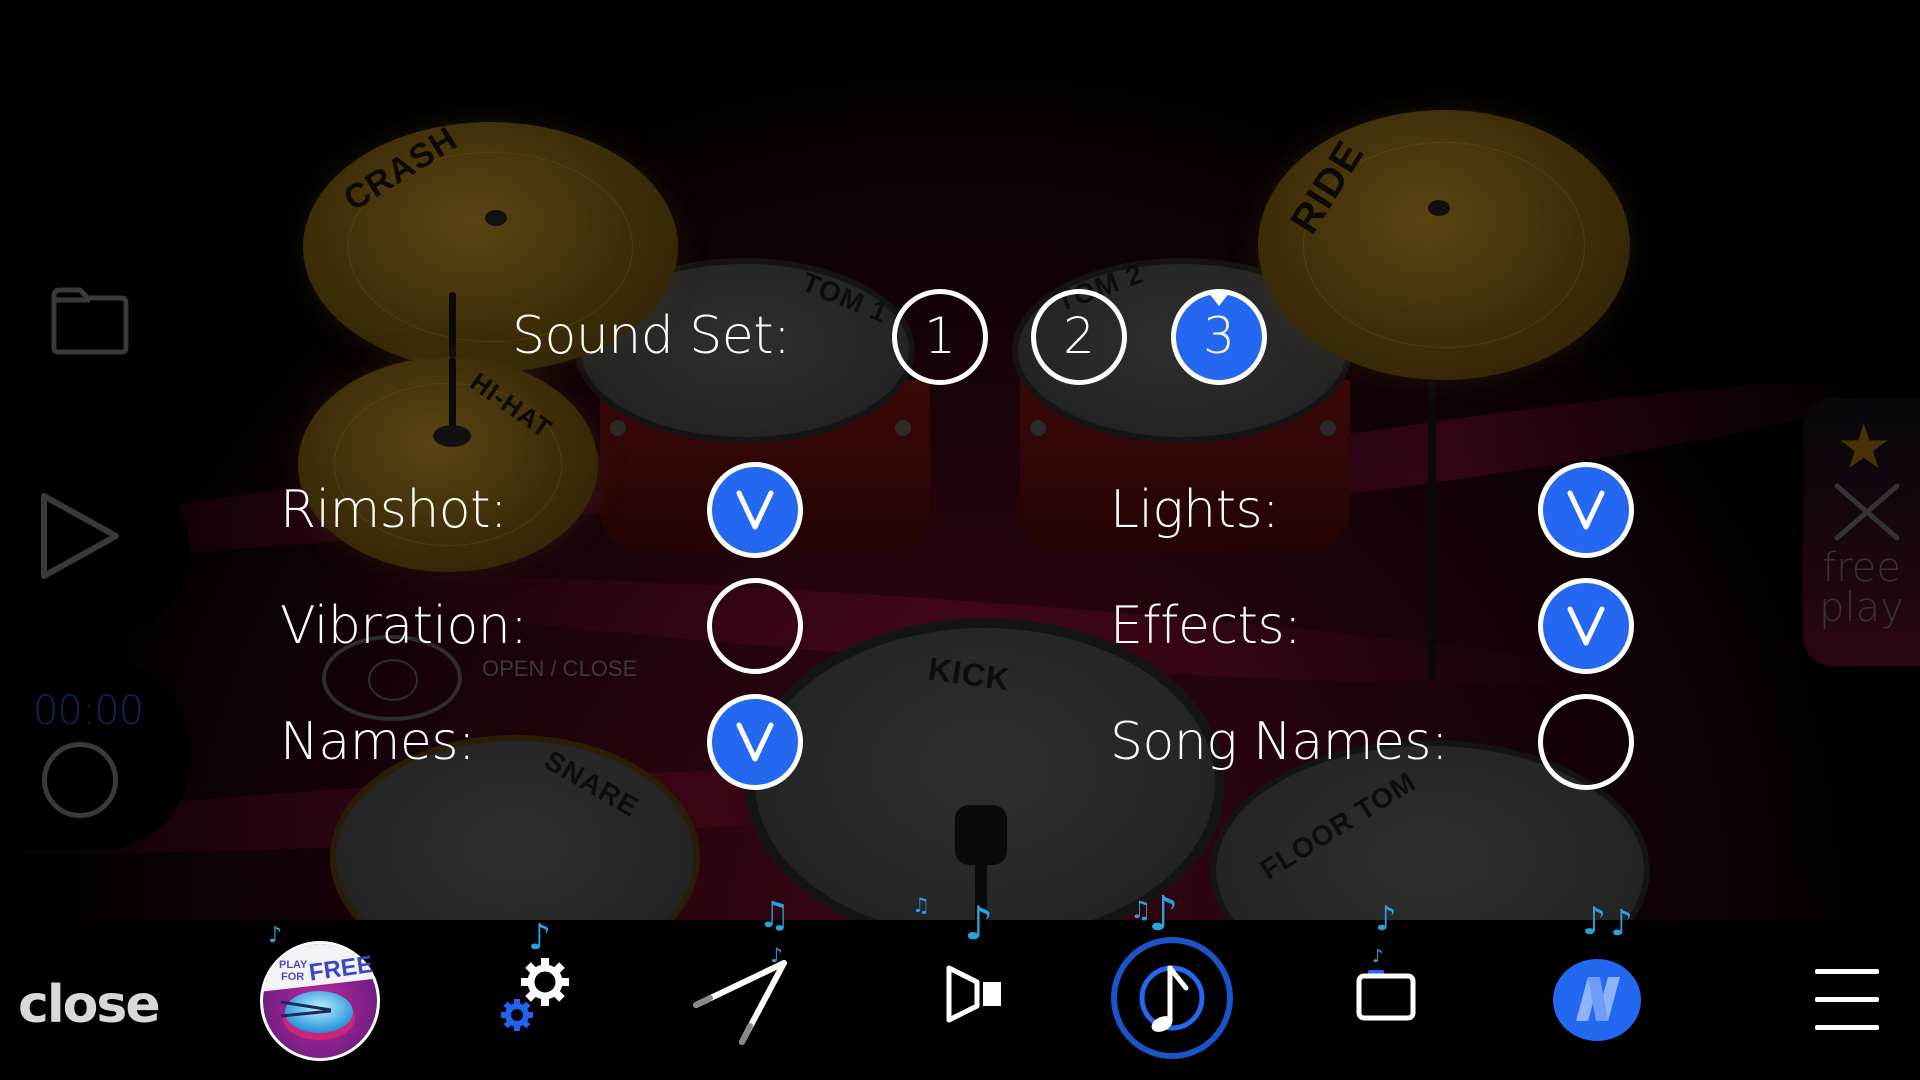 The width and height of the screenshot is (1920, 1080). Describe the element at coordinates (1586, 742) in the screenshot. I see `song-names-checkbox` at that location.